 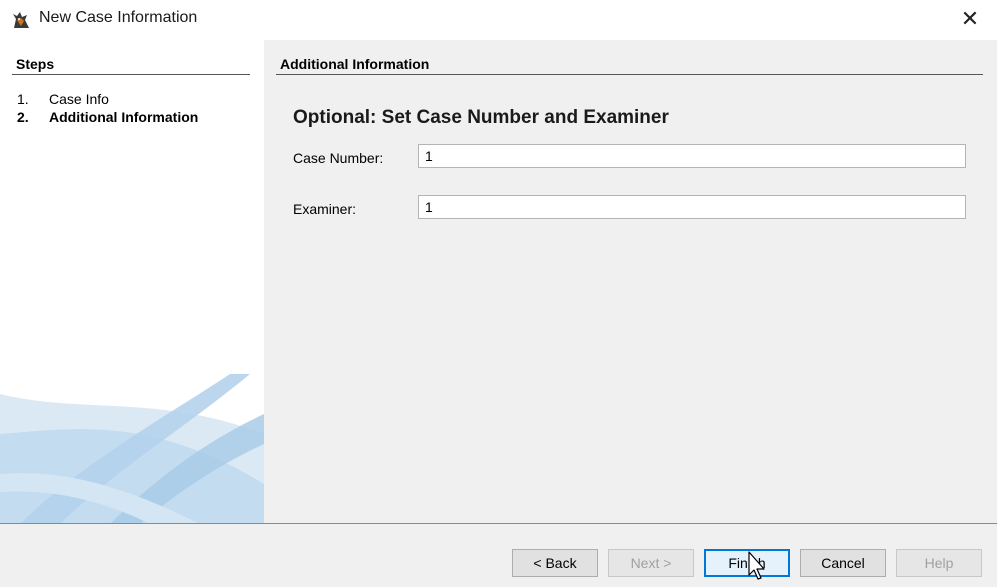 What do you see at coordinates (23, 117) in the screenshot?
I see `step-number: 2.` at bounding box center [23, 117].